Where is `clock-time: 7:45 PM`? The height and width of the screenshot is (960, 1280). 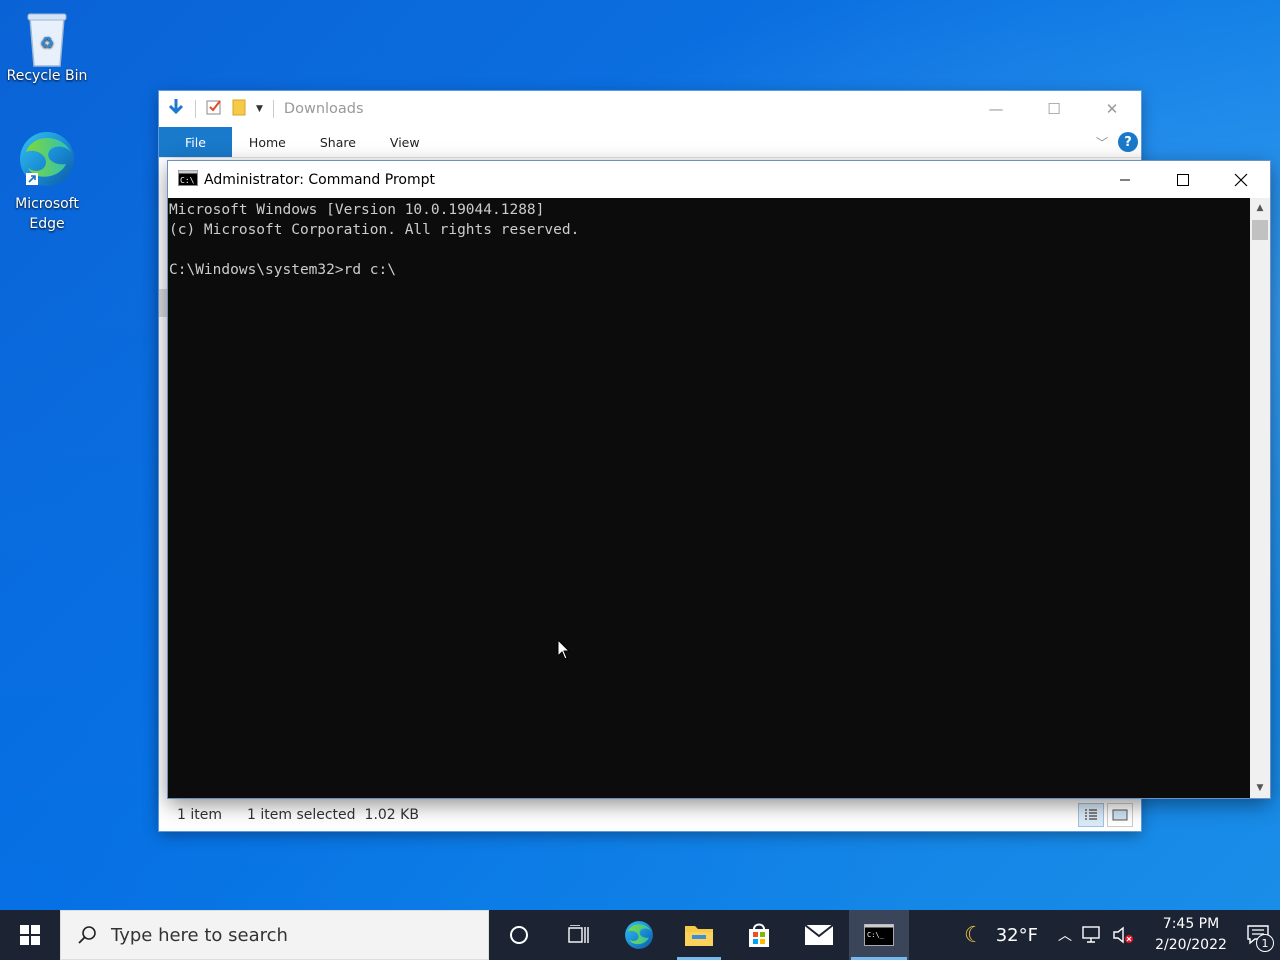 clock-time: 7:45 PM is located at coordinates (1191, 924).